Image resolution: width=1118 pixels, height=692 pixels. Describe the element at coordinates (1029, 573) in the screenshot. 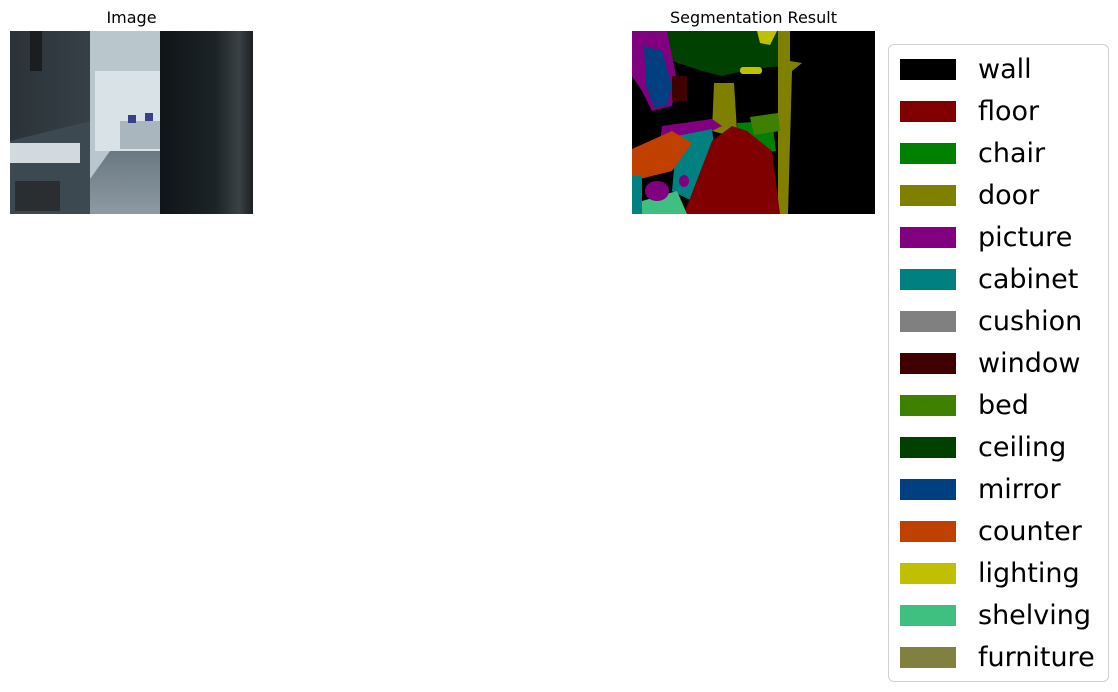

I see `legend-label: lighting` at that location.